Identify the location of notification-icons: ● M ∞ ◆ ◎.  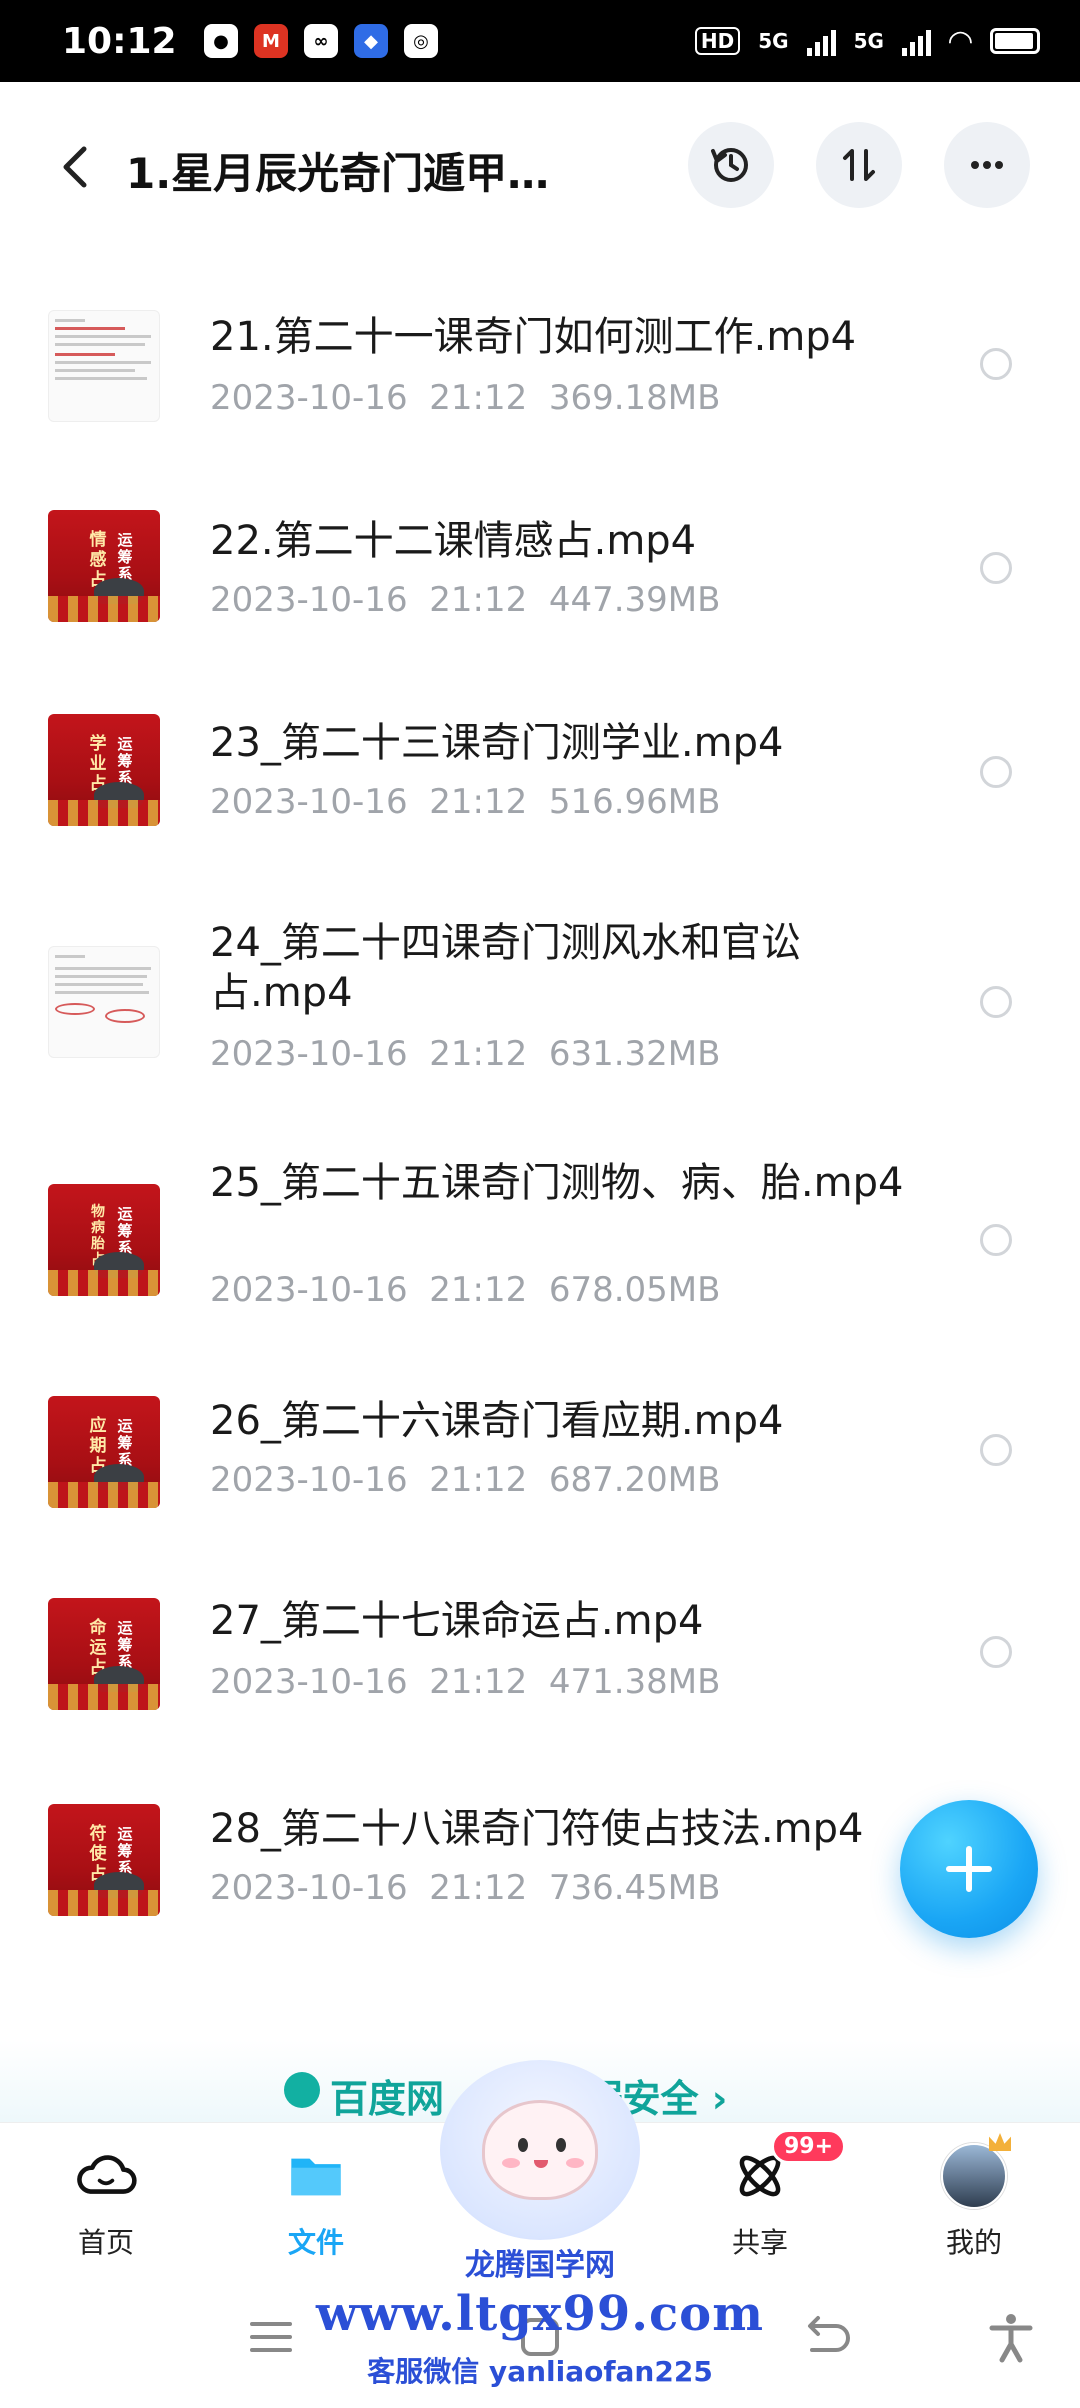
(321, 41).